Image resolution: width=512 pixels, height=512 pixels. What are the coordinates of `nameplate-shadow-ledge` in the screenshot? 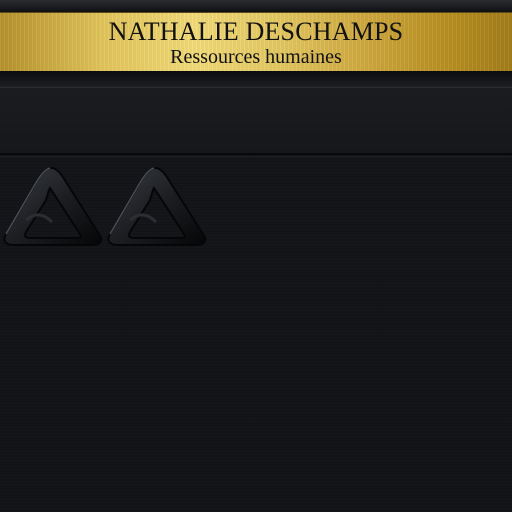 It's located at (256, 79).